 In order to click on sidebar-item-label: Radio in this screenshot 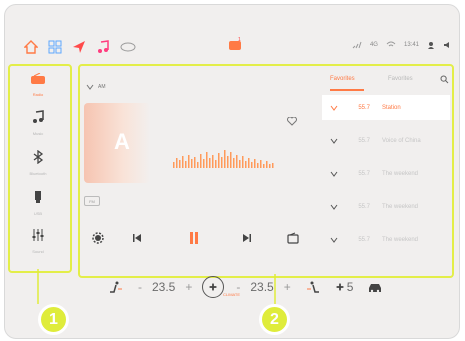, I will do `click(38, 94)`.